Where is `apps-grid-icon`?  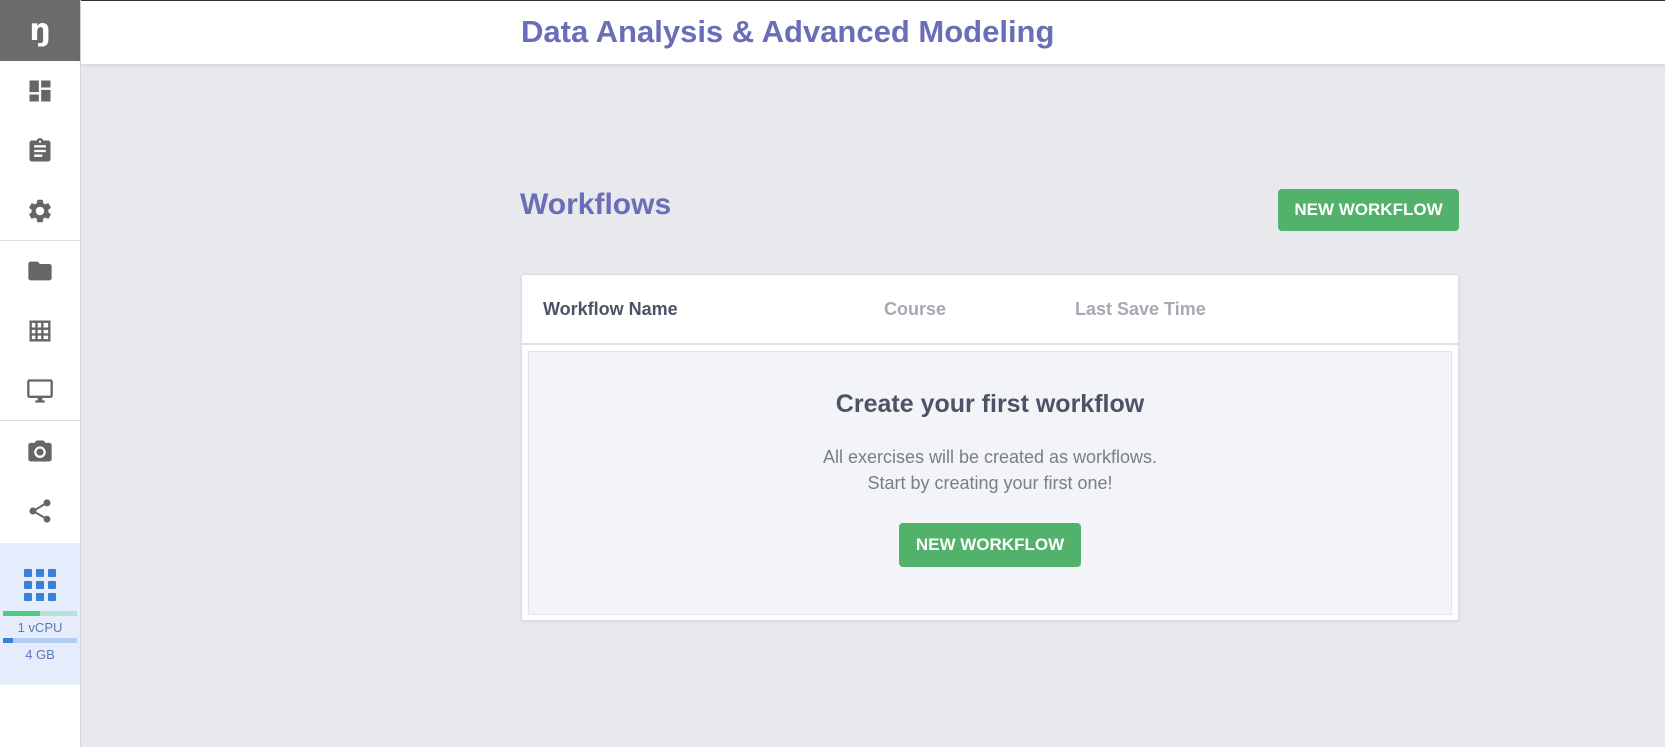 apps-grid-icon is located at coordinates (40, 585).